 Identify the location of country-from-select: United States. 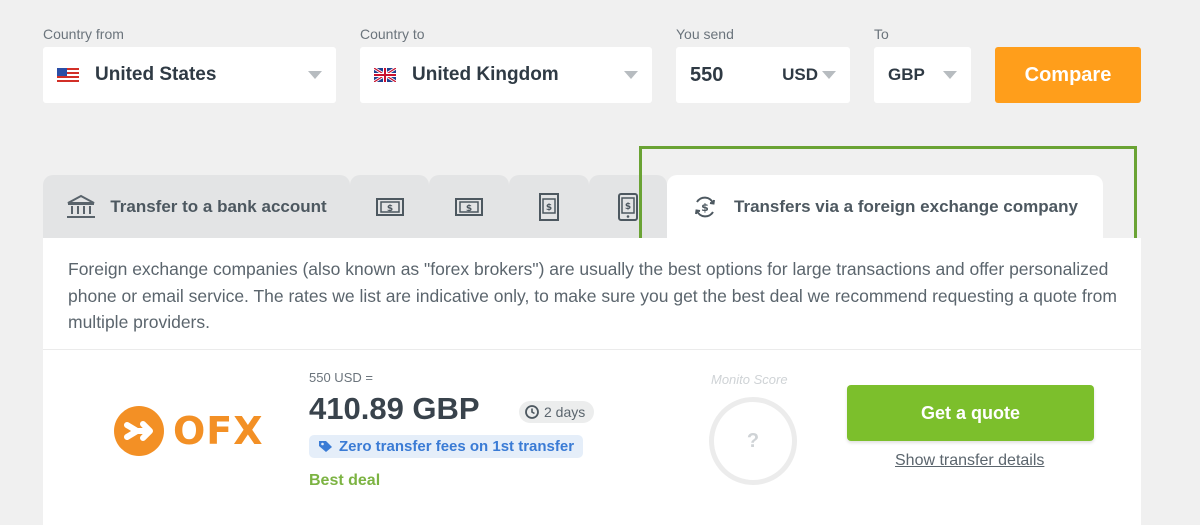
(189, 75).